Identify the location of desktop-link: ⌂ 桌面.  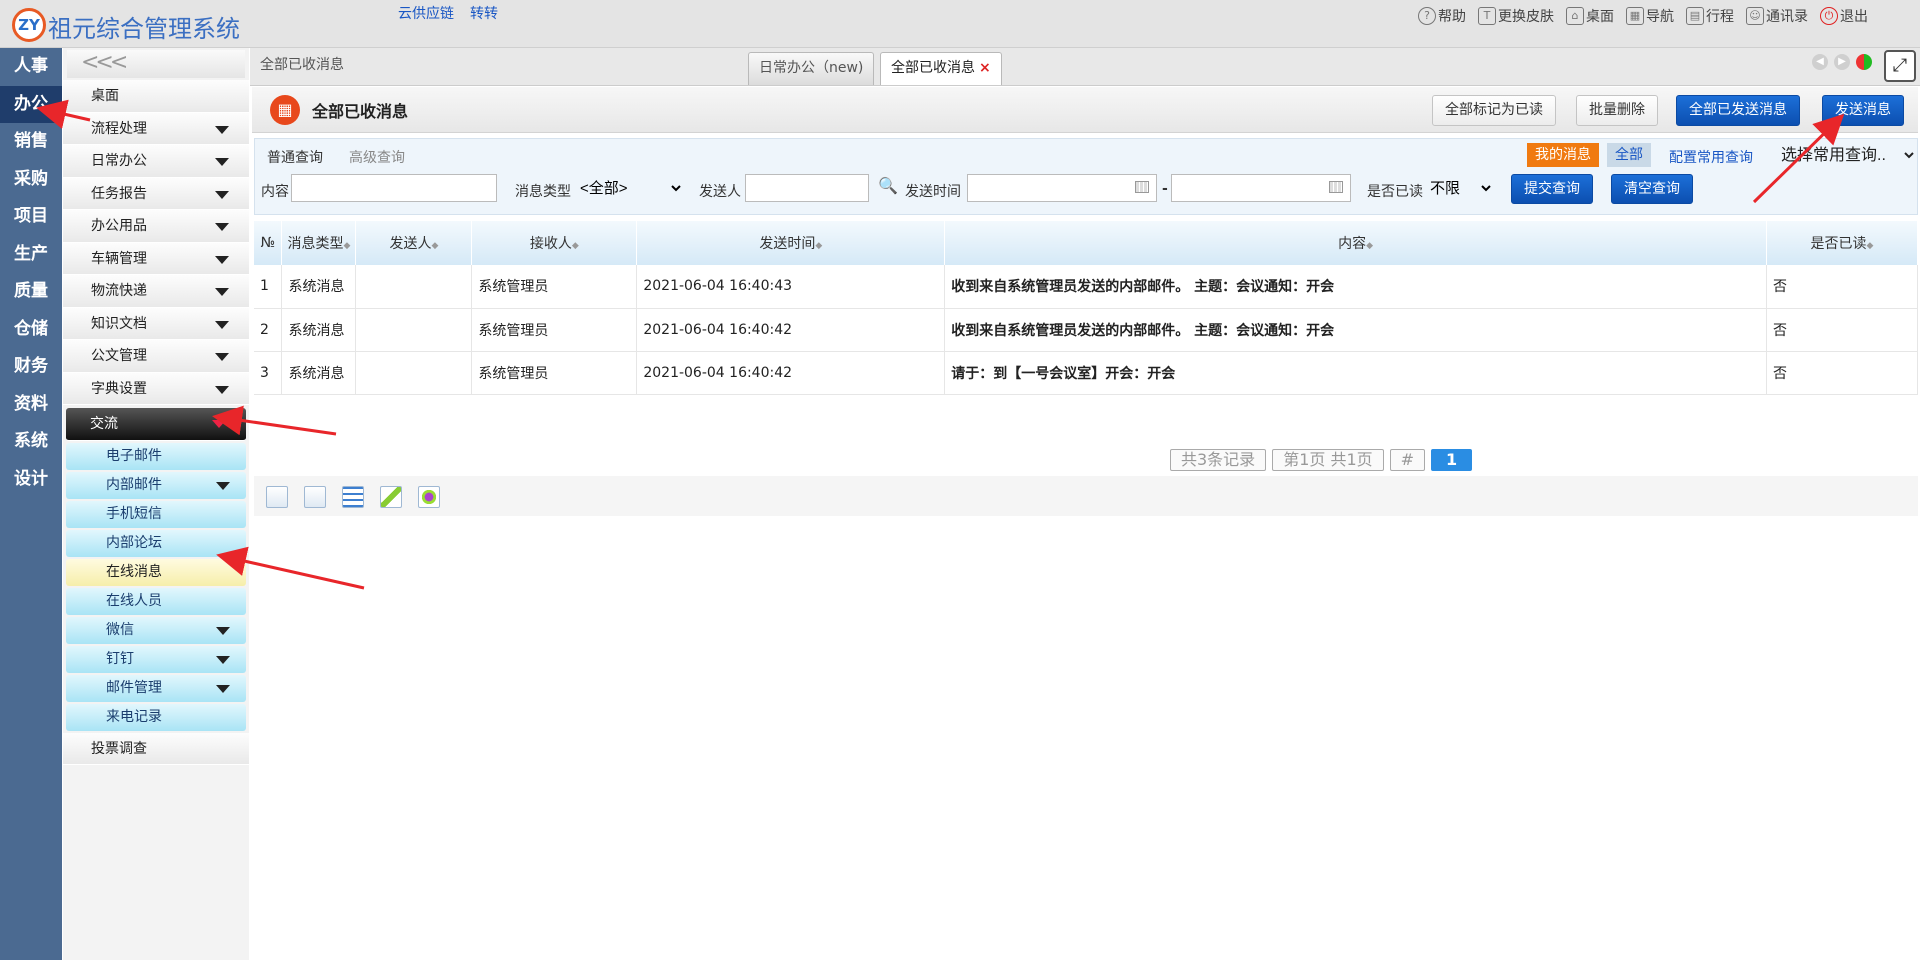
(1590, 16).